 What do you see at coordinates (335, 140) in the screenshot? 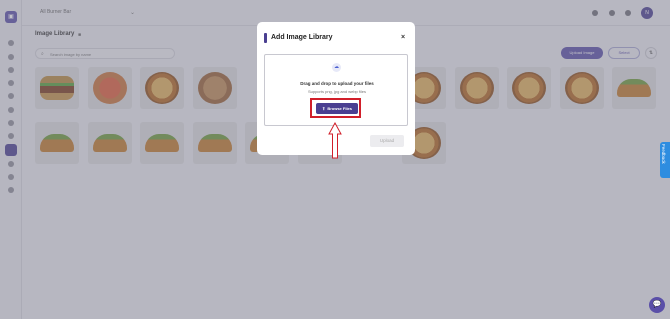
I see `annotation-arrow-icon` at bounding box center [335, 140].